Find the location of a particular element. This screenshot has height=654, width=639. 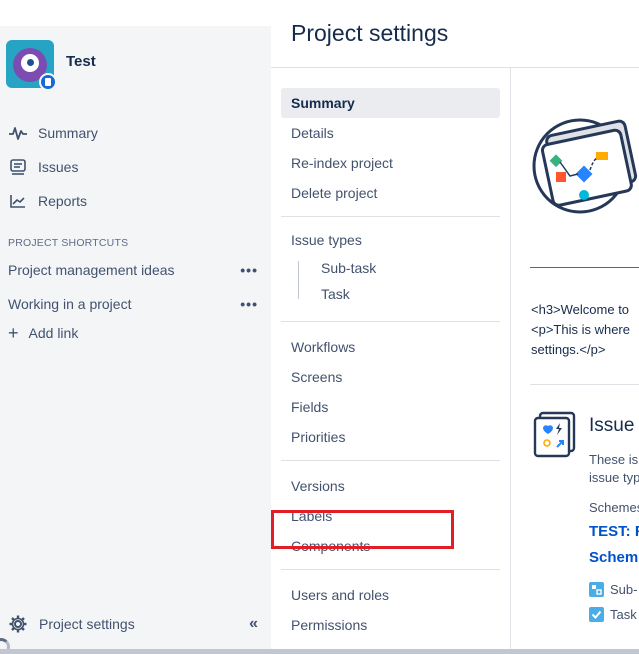

welcome-line: <h3>Welcome to is located at coordinates (580, 309).